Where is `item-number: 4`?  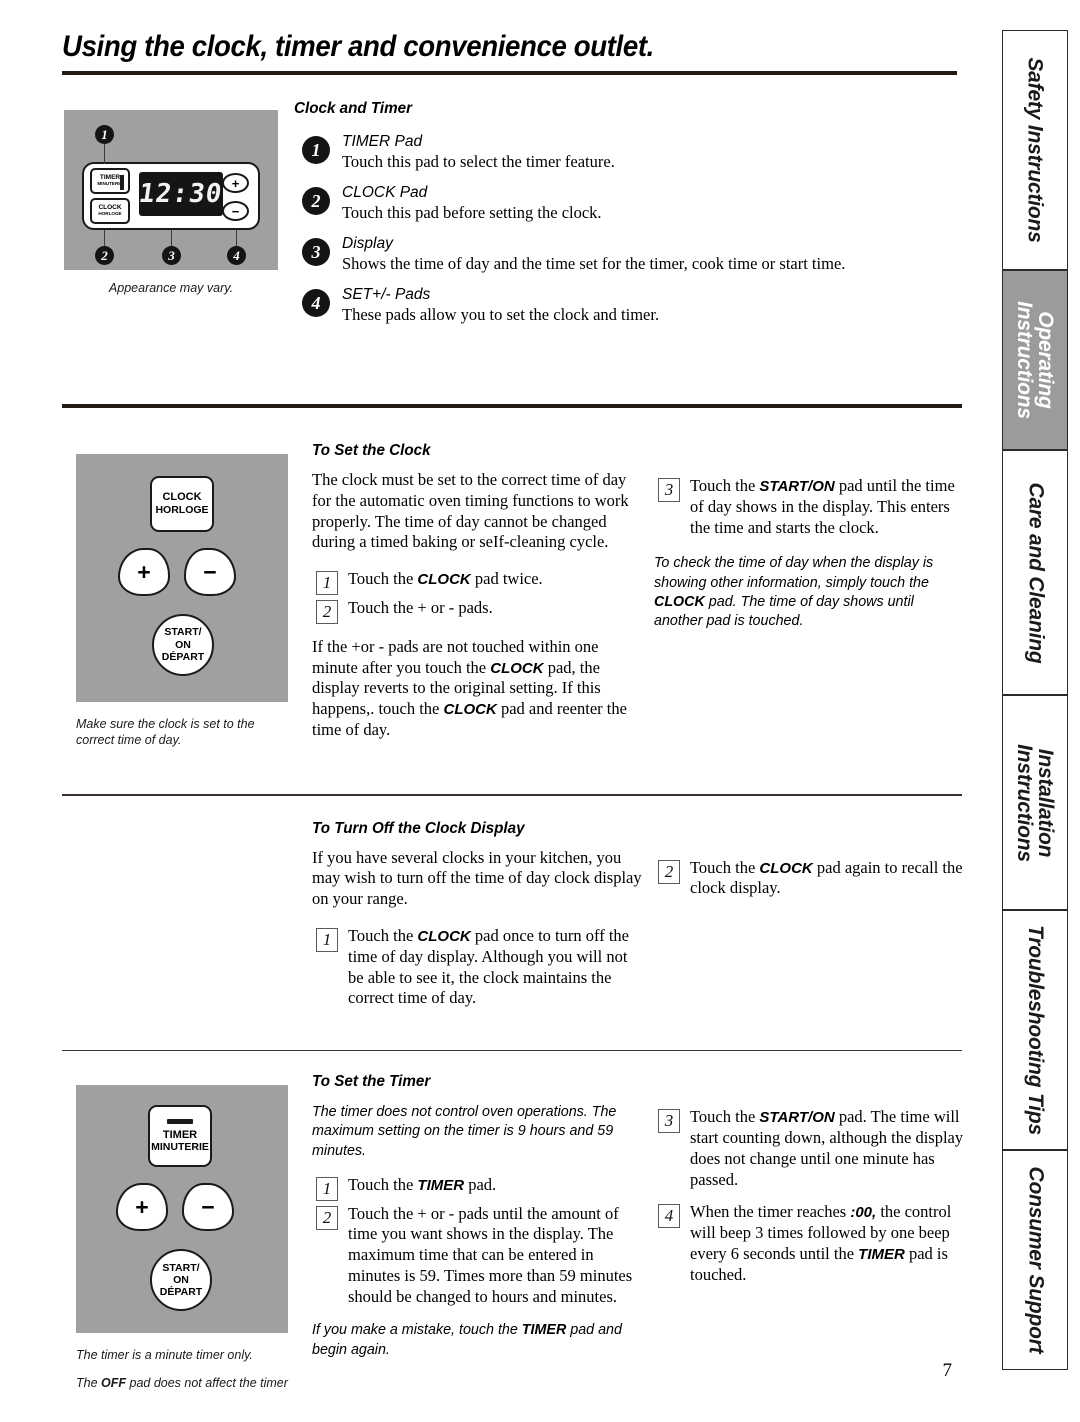 item-number: 4 is located at coordinates (316, 303).